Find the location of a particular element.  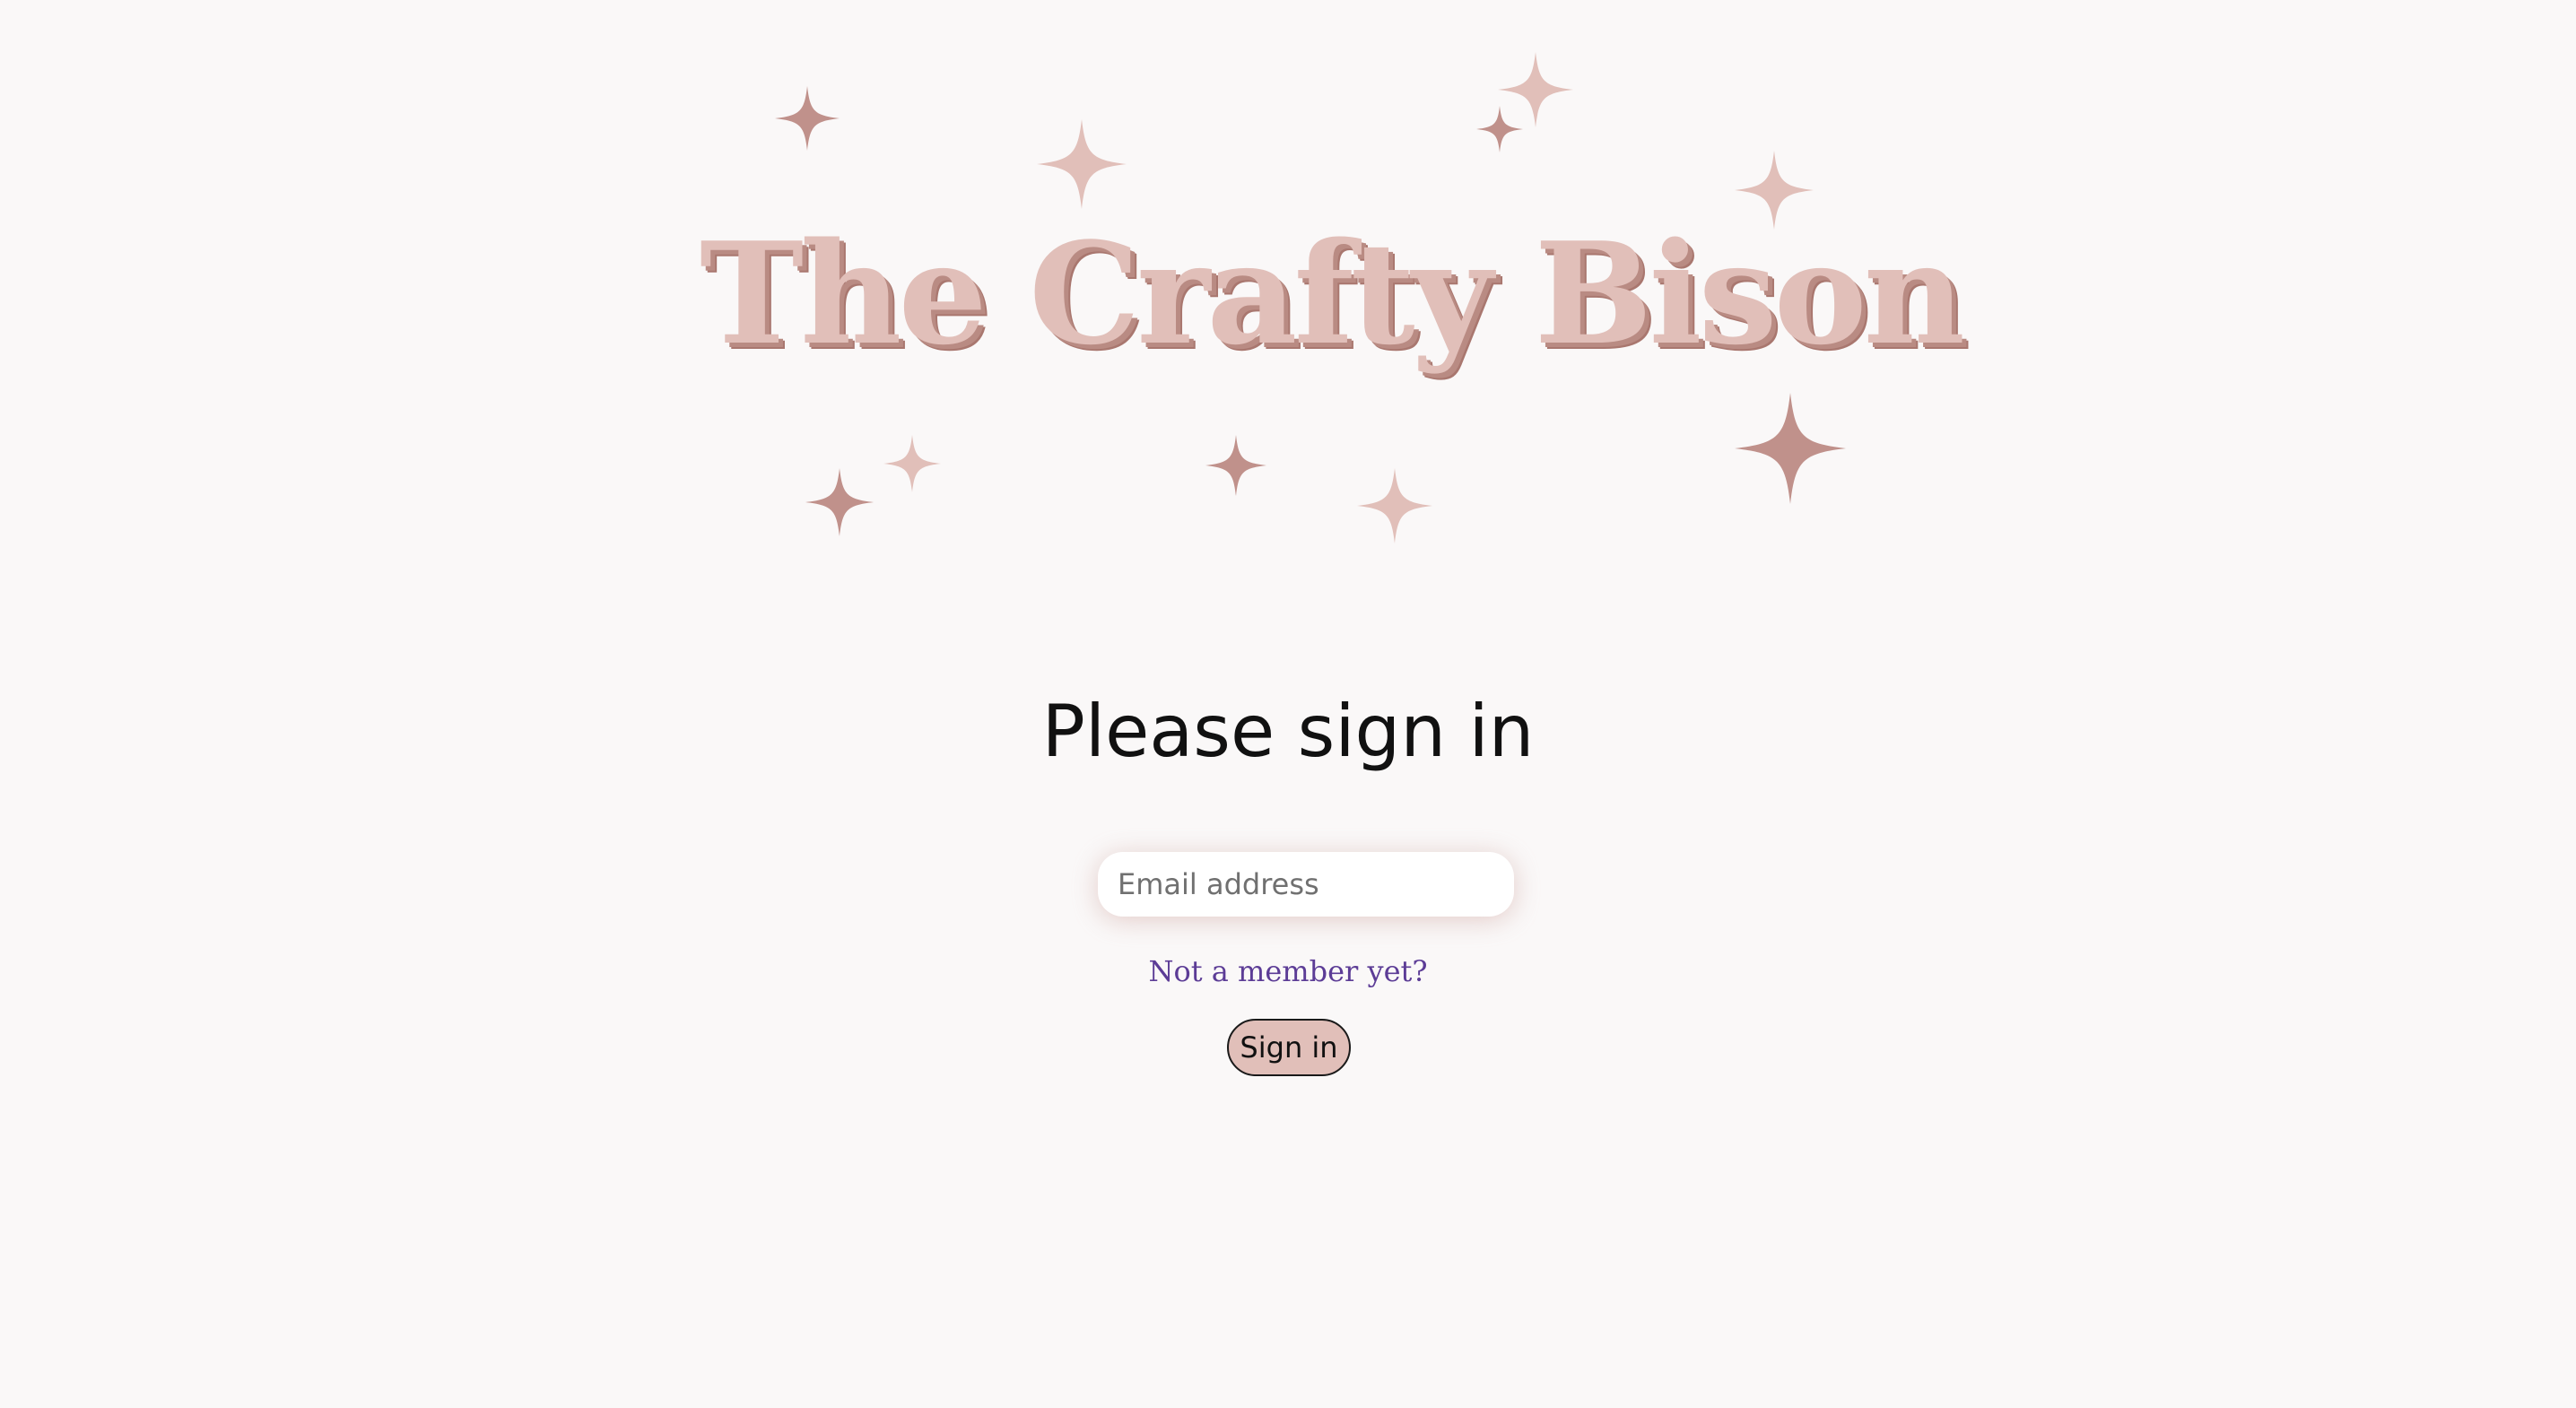

sign-in-button: Sign in is located at coordinates (1289, 1047).